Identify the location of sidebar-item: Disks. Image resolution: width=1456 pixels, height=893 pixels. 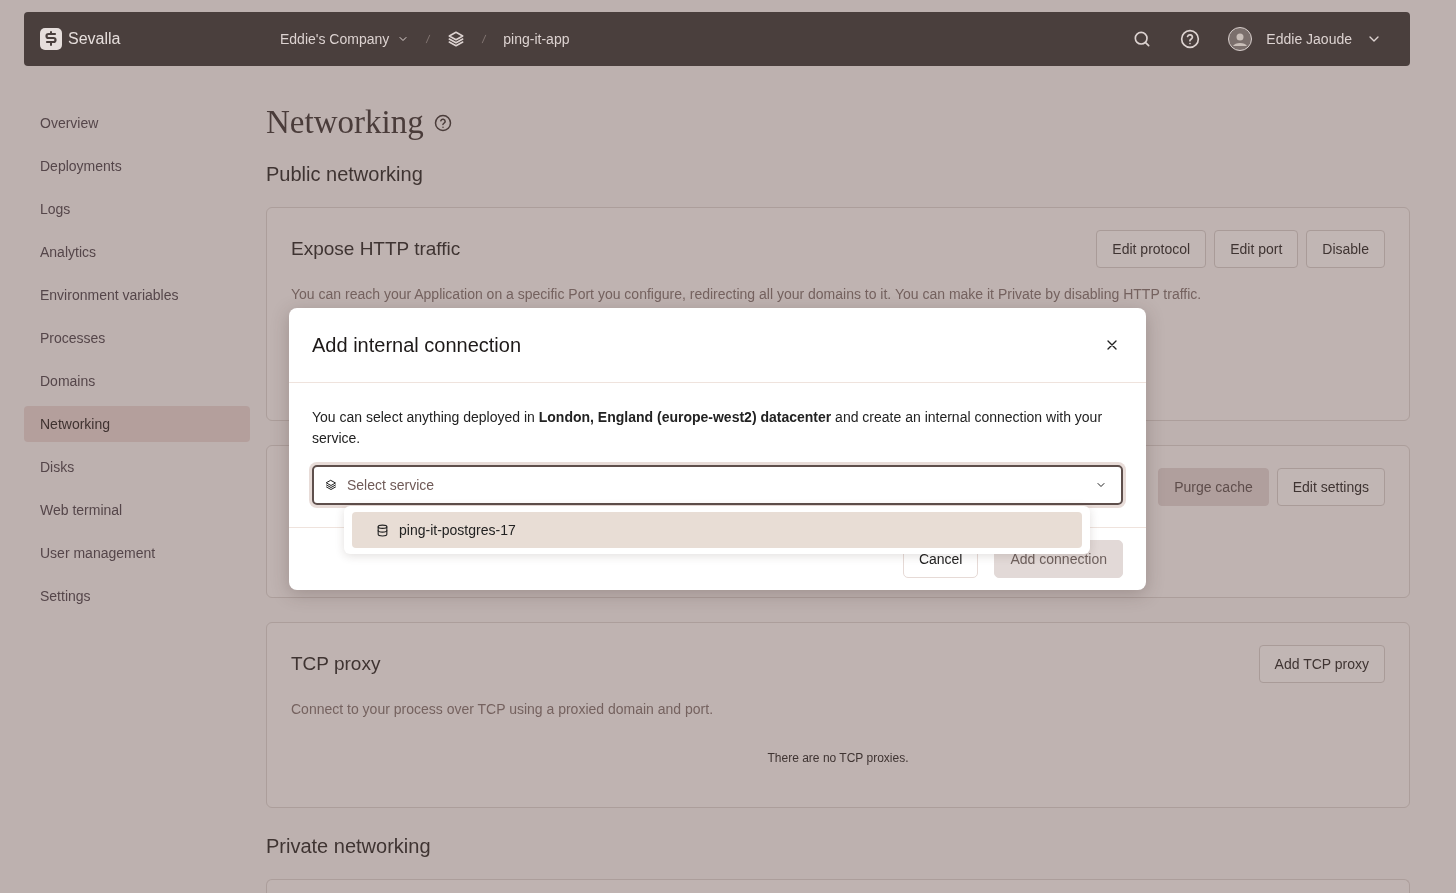
(137, 467).